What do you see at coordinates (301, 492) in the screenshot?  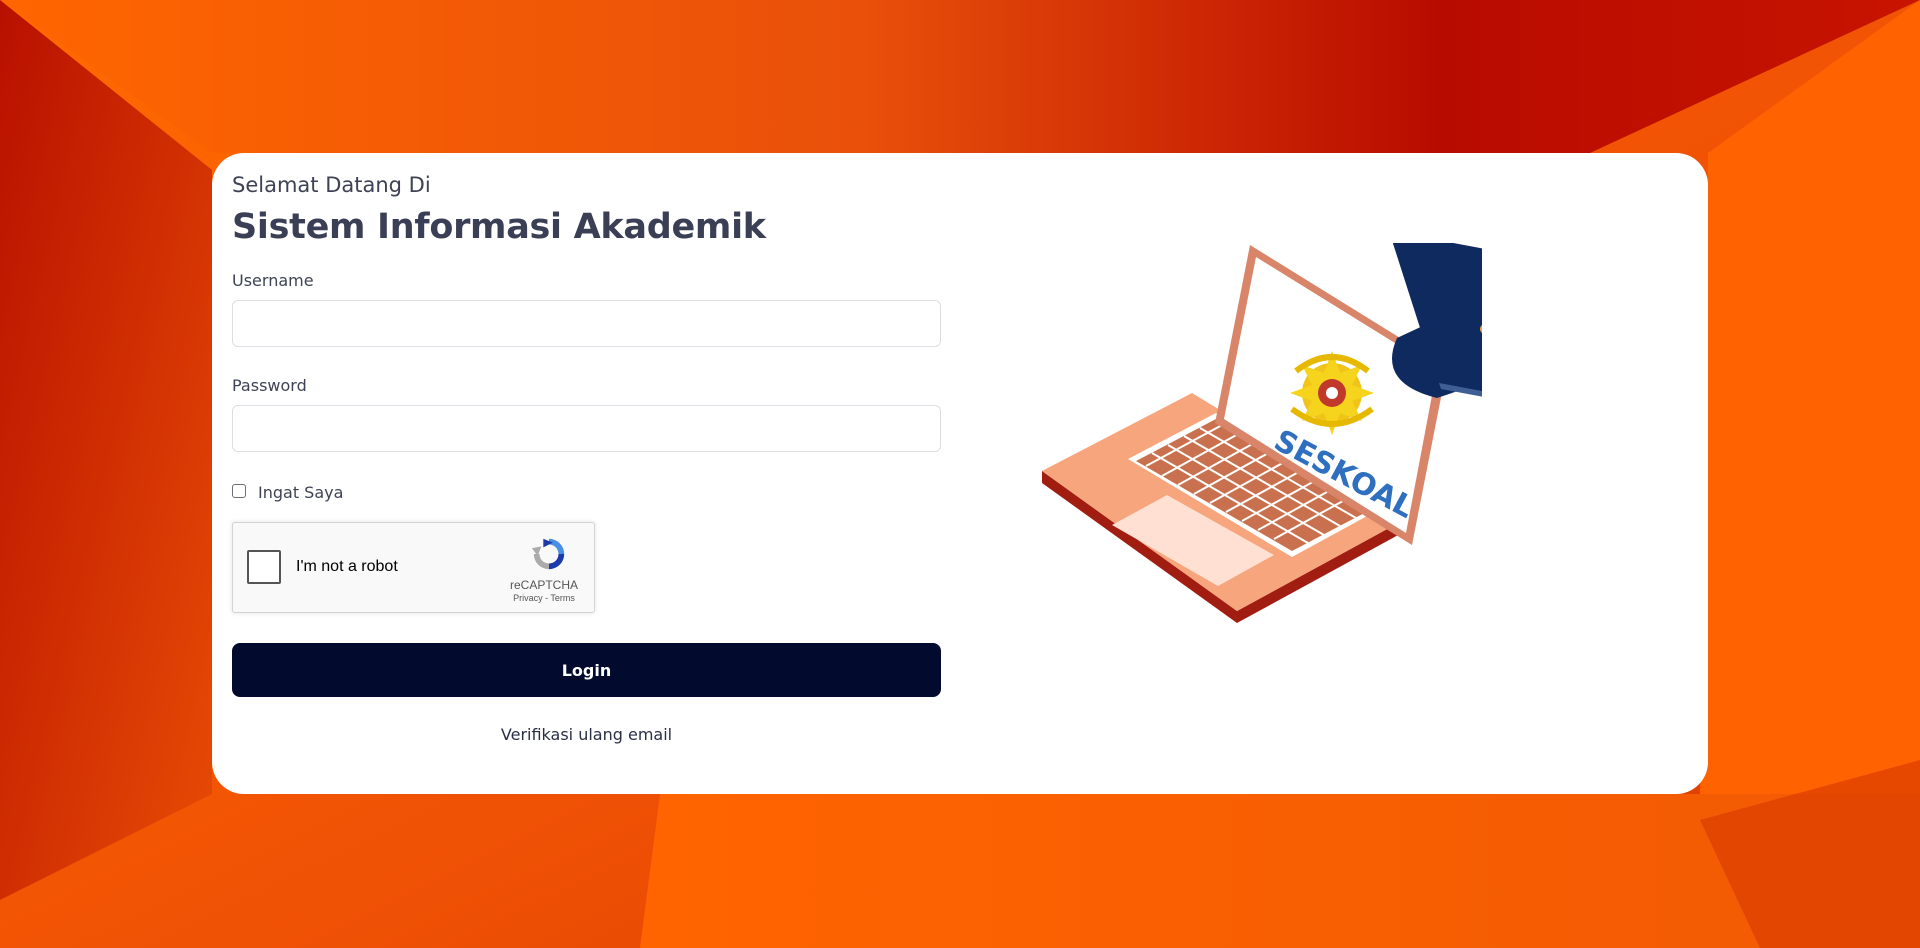 I see `remember-label: Ingat Saya` at bounding box center [301, 492].